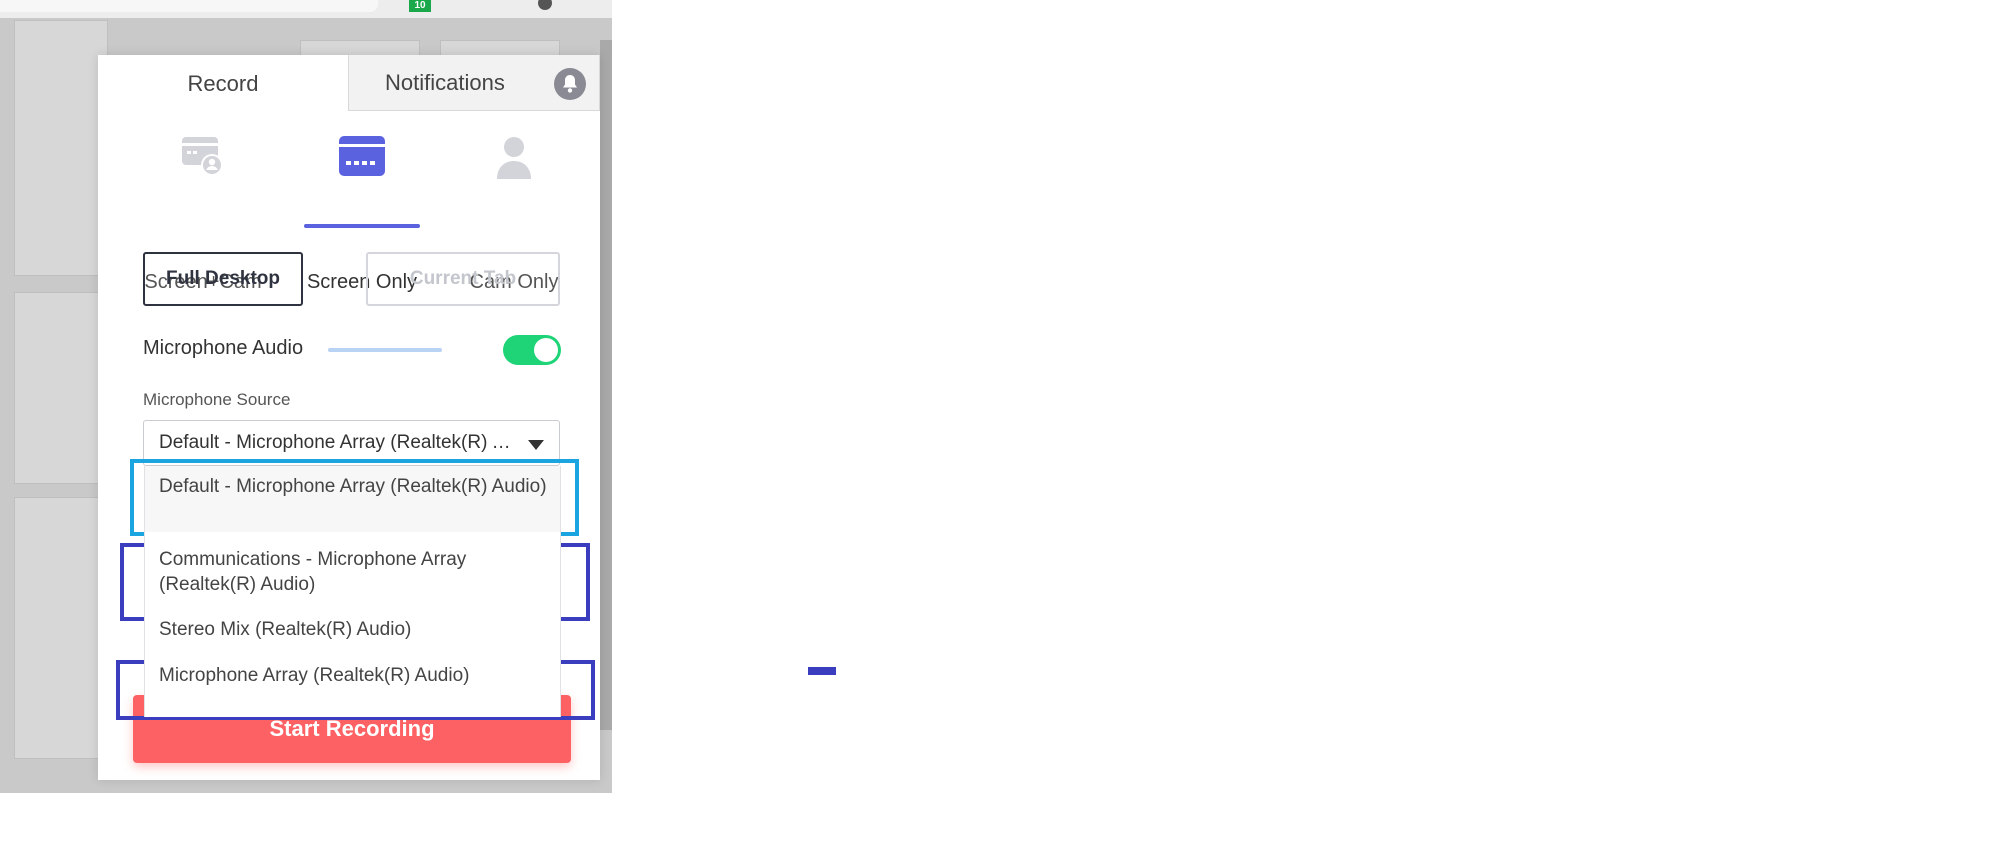 The height and width of the screenshot is (860, 2000). I want to click on tab-record: Record, so click(223, 84).